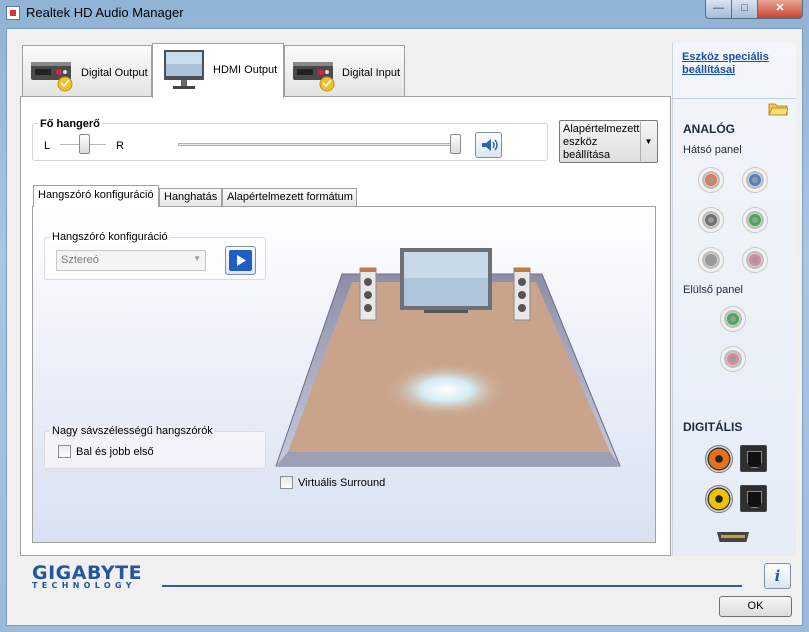  Describe the element at coordinates (289, 197) in the screenshot. I see `tab-default-format: Alapértelmezett formátum` at that location.